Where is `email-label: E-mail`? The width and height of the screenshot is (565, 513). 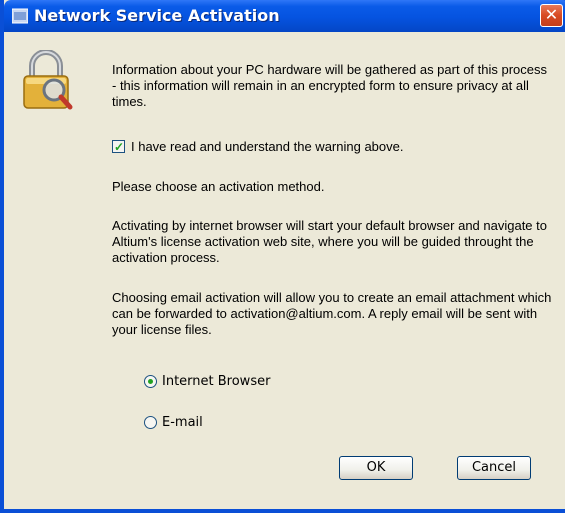 email-label: E-mail is located at coordinates (182, 422).